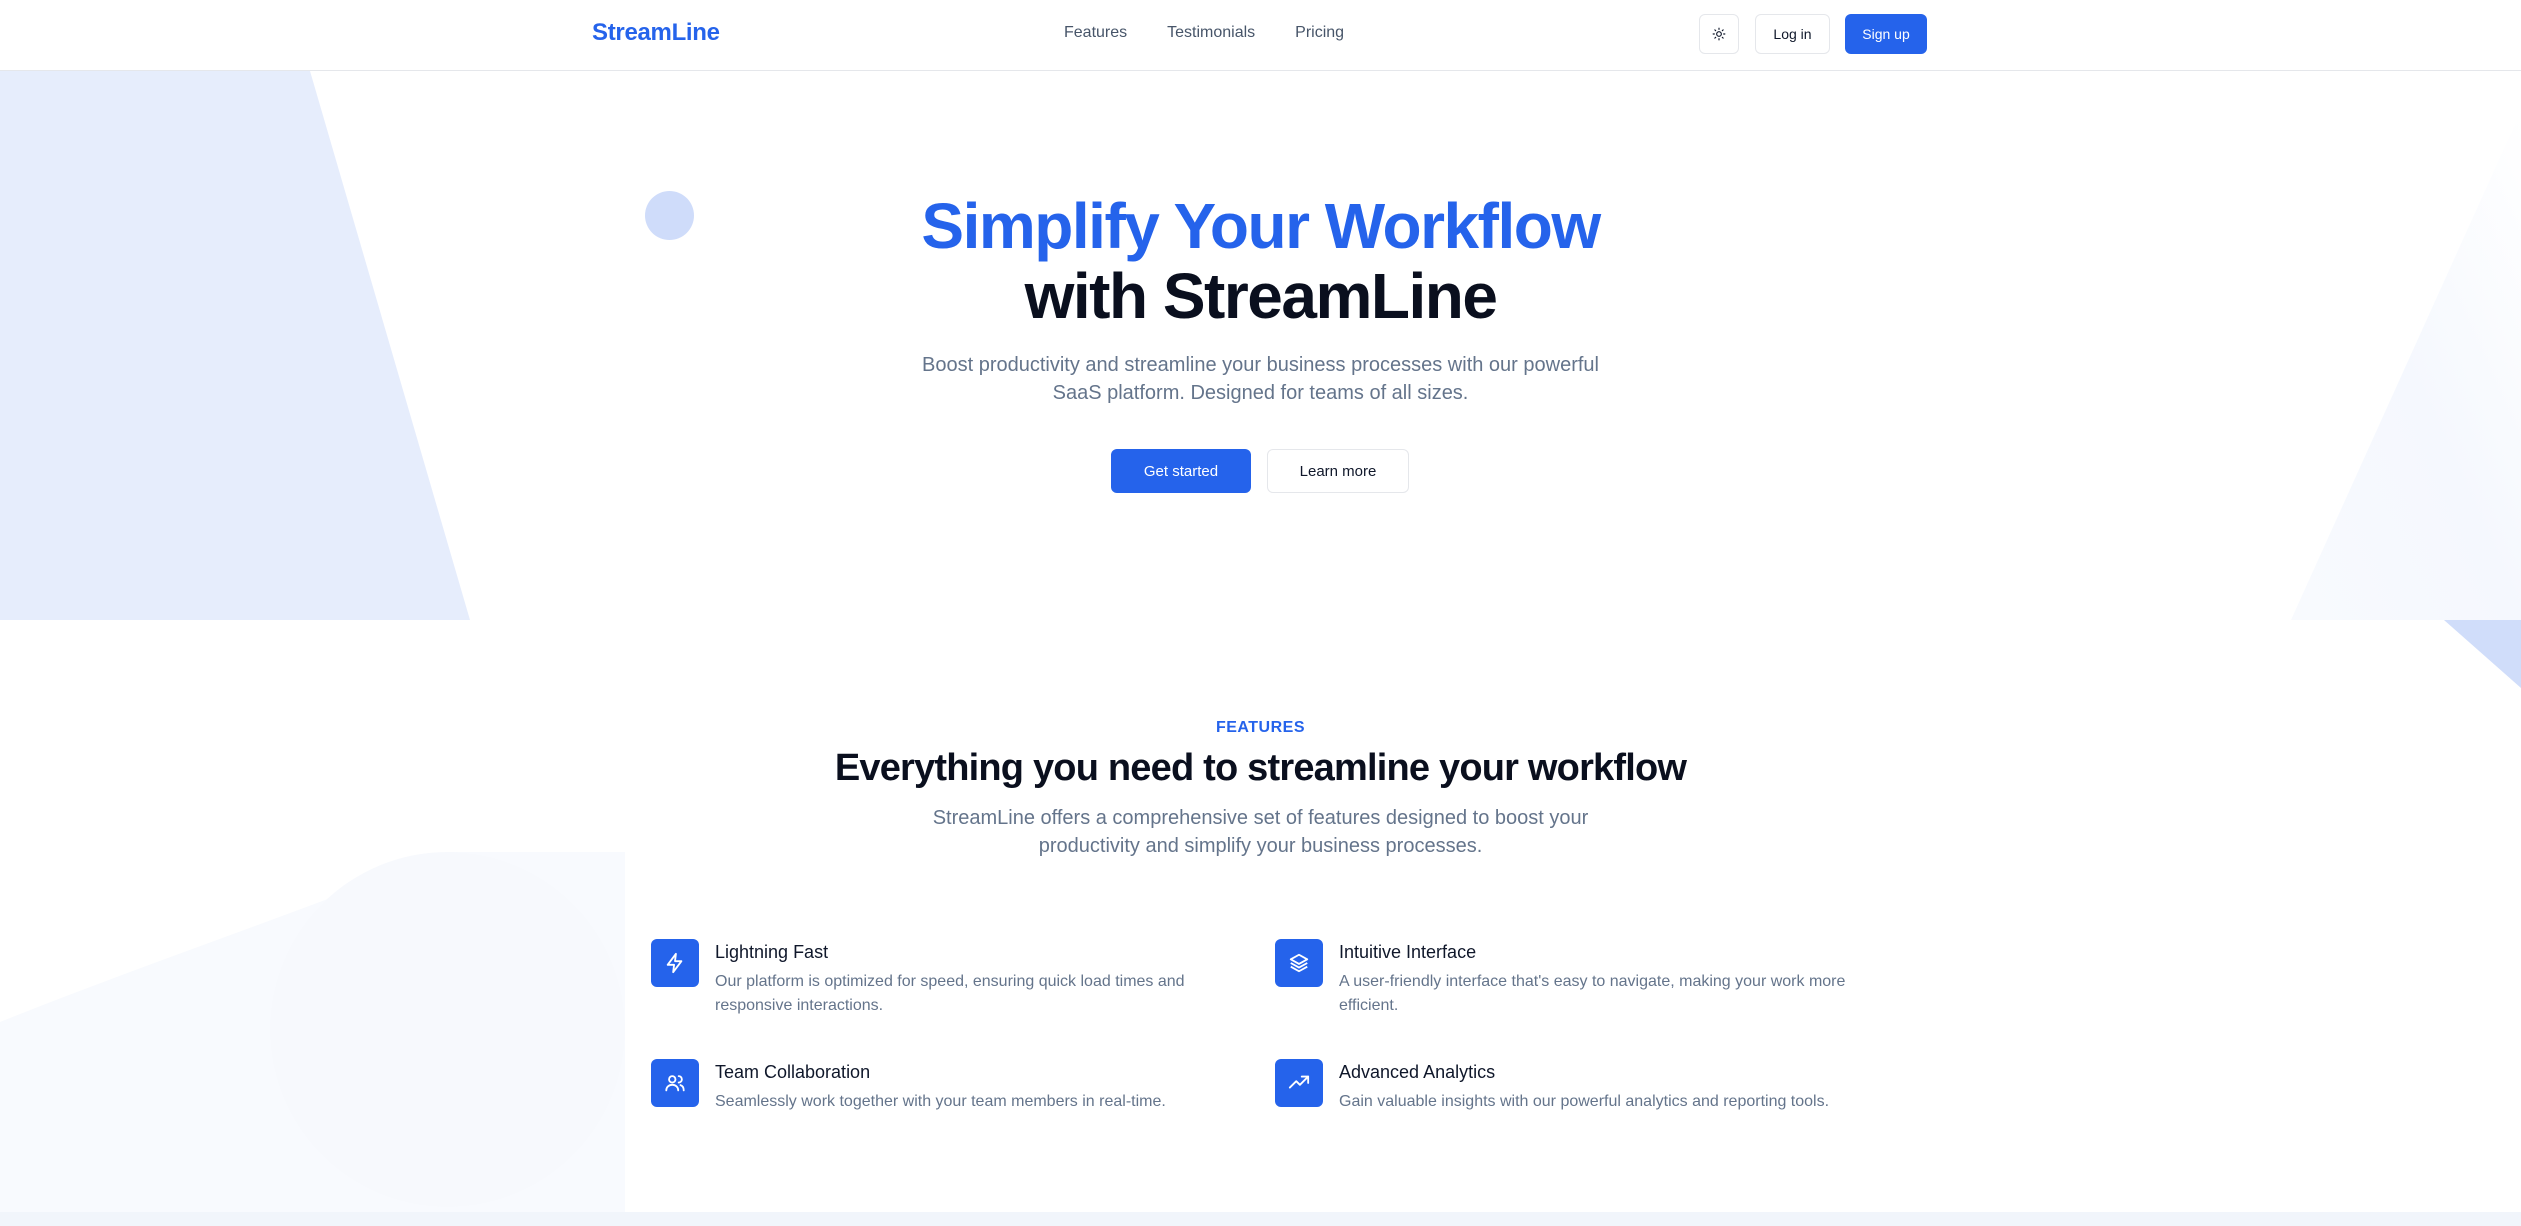 The width and height of the screenshot is (2521, 1226). I want to click on get-started-button: Get started, so click(1181, 471).